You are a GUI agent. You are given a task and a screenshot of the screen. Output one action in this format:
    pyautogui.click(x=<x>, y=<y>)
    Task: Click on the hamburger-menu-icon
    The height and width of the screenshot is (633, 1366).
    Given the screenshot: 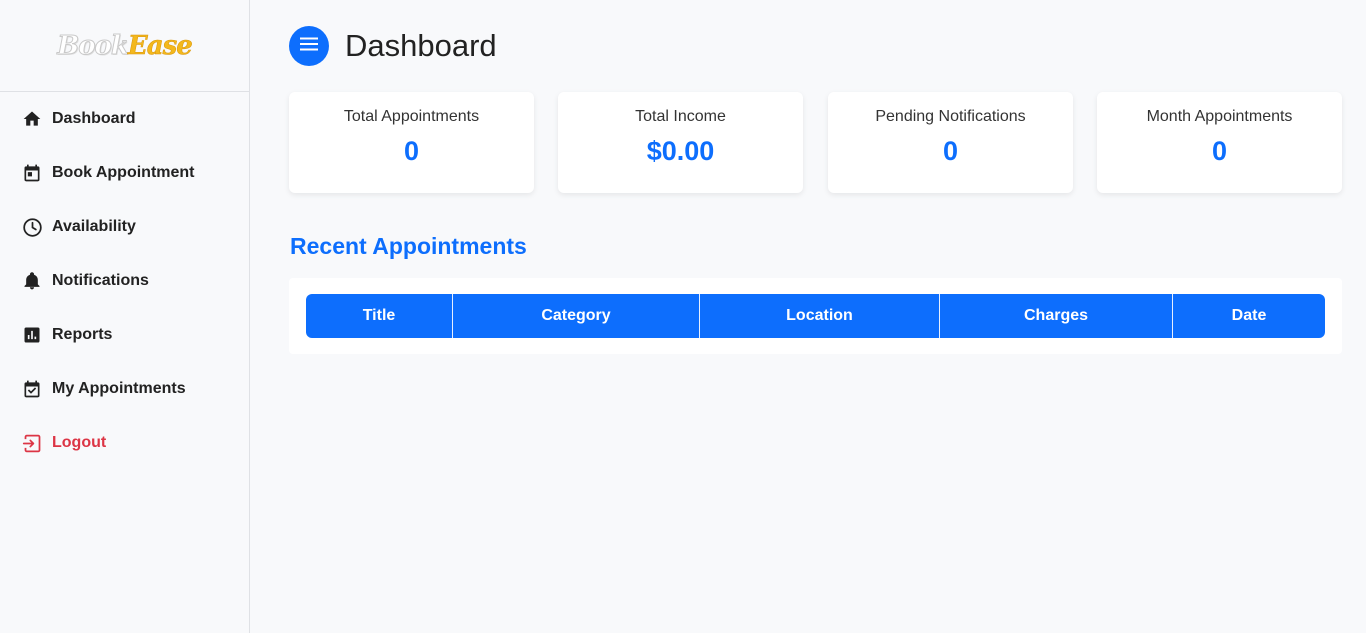 What is the action you would take?
    pyautogui.click(x=309, y=46)
    